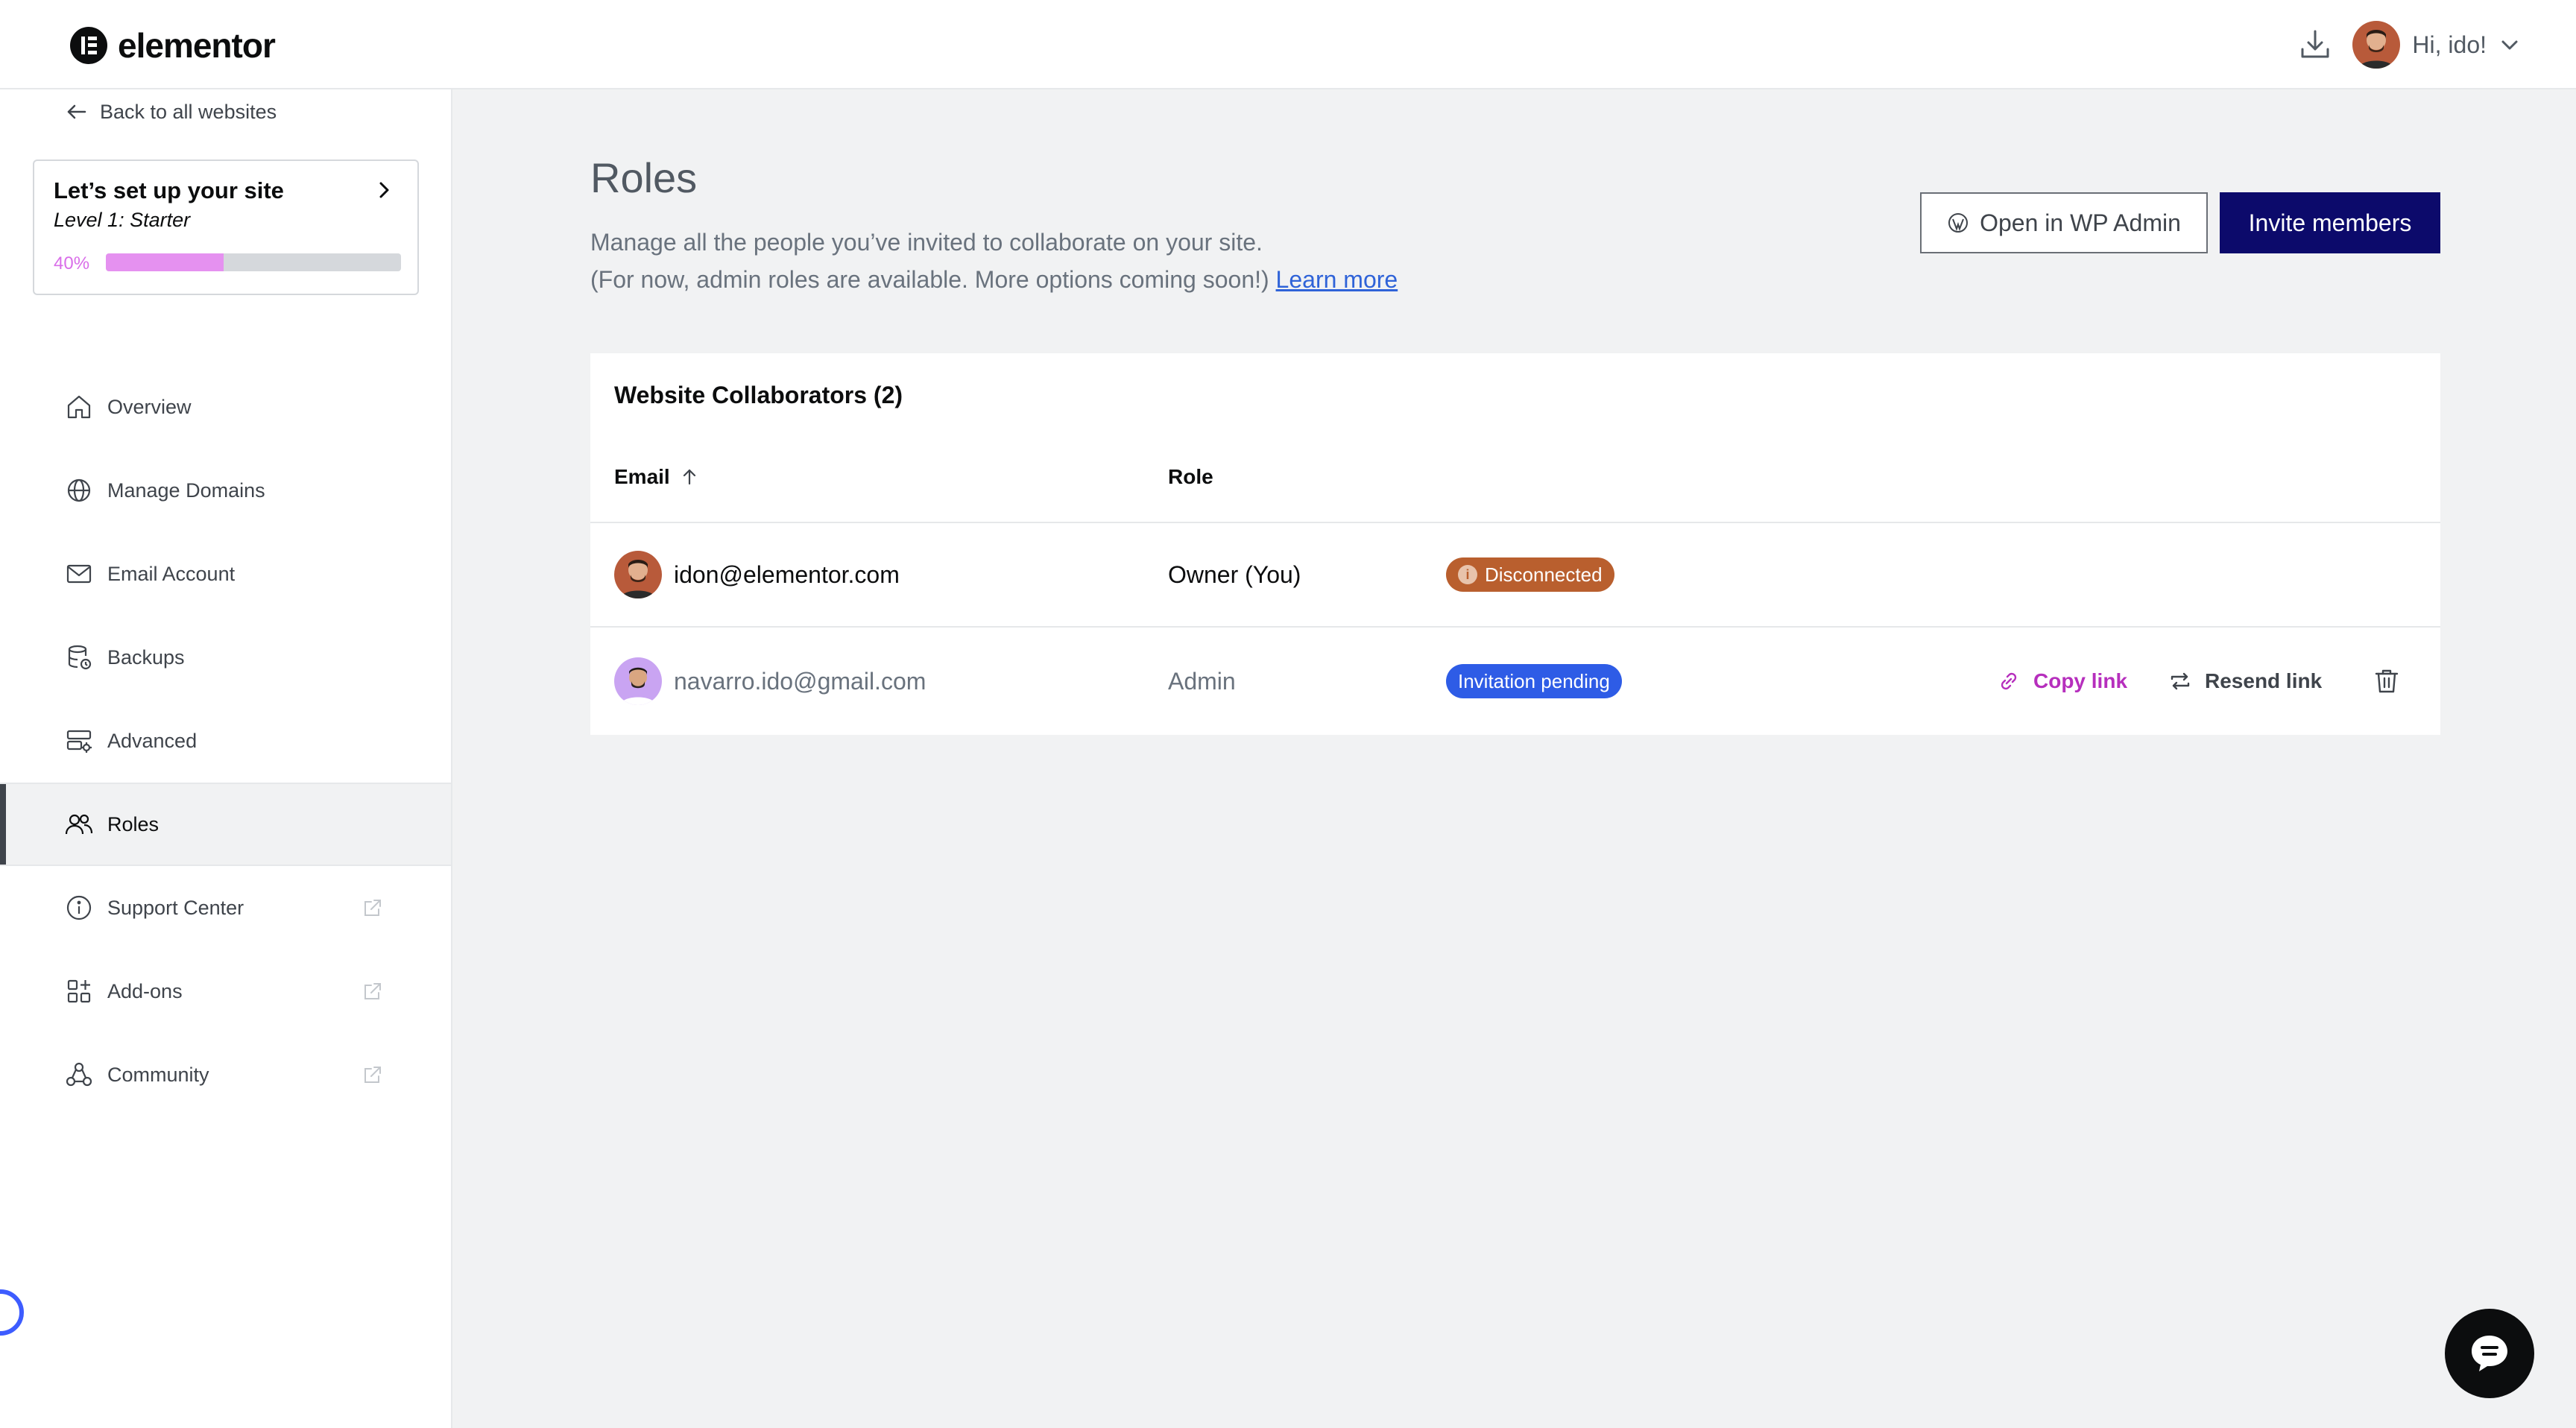 Image resolution: width=2576 pixels, height=1428 pixels. Describe the element at coordinates (152, 740) in the screenshot. I see `sidebar-item-label: Advanced` at that location.